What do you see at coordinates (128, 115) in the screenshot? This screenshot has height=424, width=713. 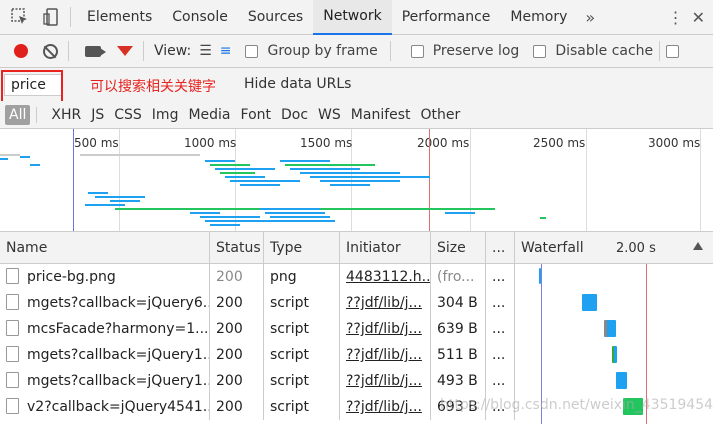 I see `type-css: CSS` at bounding box center [128, 115].